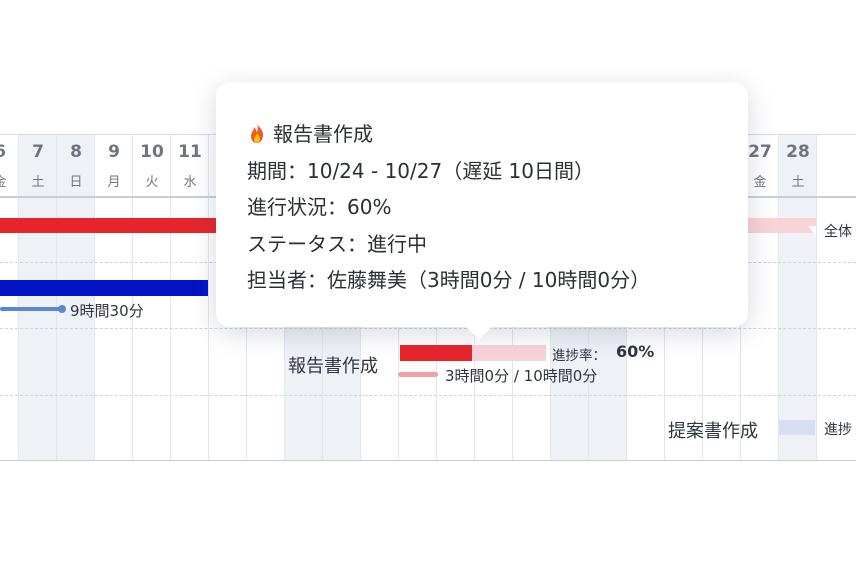 The height and width of the screenshot is (570, 856). What do you see at coordinates (521, 376) in the screenshot?
I see `report-time-text: 3時間0分 / 10時間0分` at bounding box center [521, 376].